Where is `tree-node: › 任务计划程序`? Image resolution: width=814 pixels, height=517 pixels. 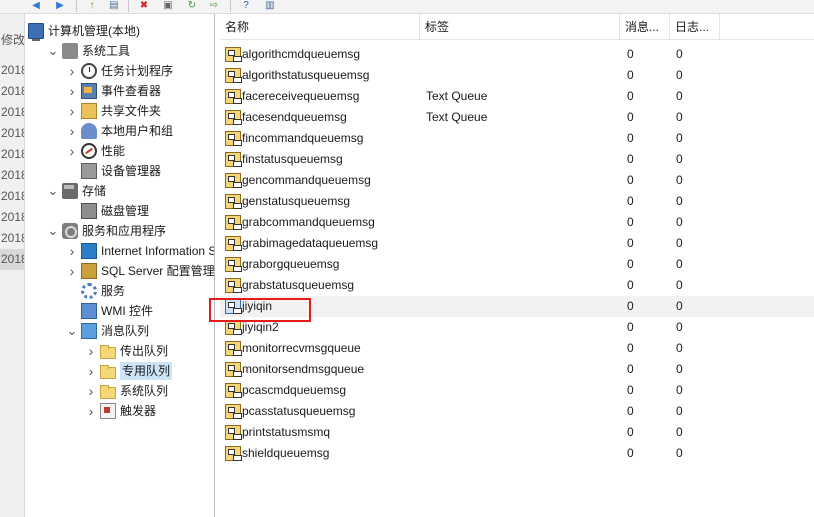
tree-node: › 任务计划程序 is located at coordinates (119, 71).